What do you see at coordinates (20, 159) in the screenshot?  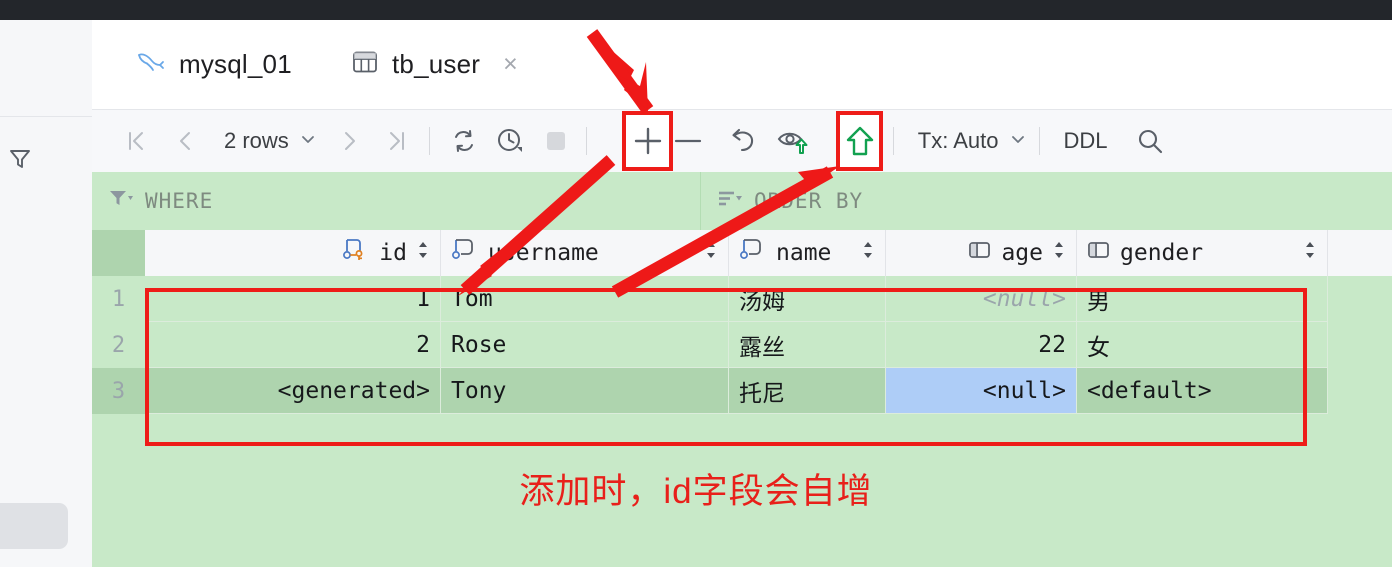 I see `filter-icon` at bounding box center [20, 159].